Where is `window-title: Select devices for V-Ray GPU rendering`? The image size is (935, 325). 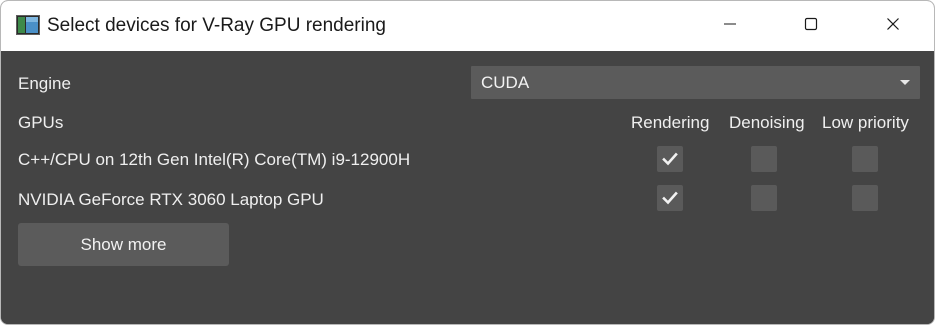 window-title: Select devices for V-Ray GPU rendering is located at coordinates (216, 25).